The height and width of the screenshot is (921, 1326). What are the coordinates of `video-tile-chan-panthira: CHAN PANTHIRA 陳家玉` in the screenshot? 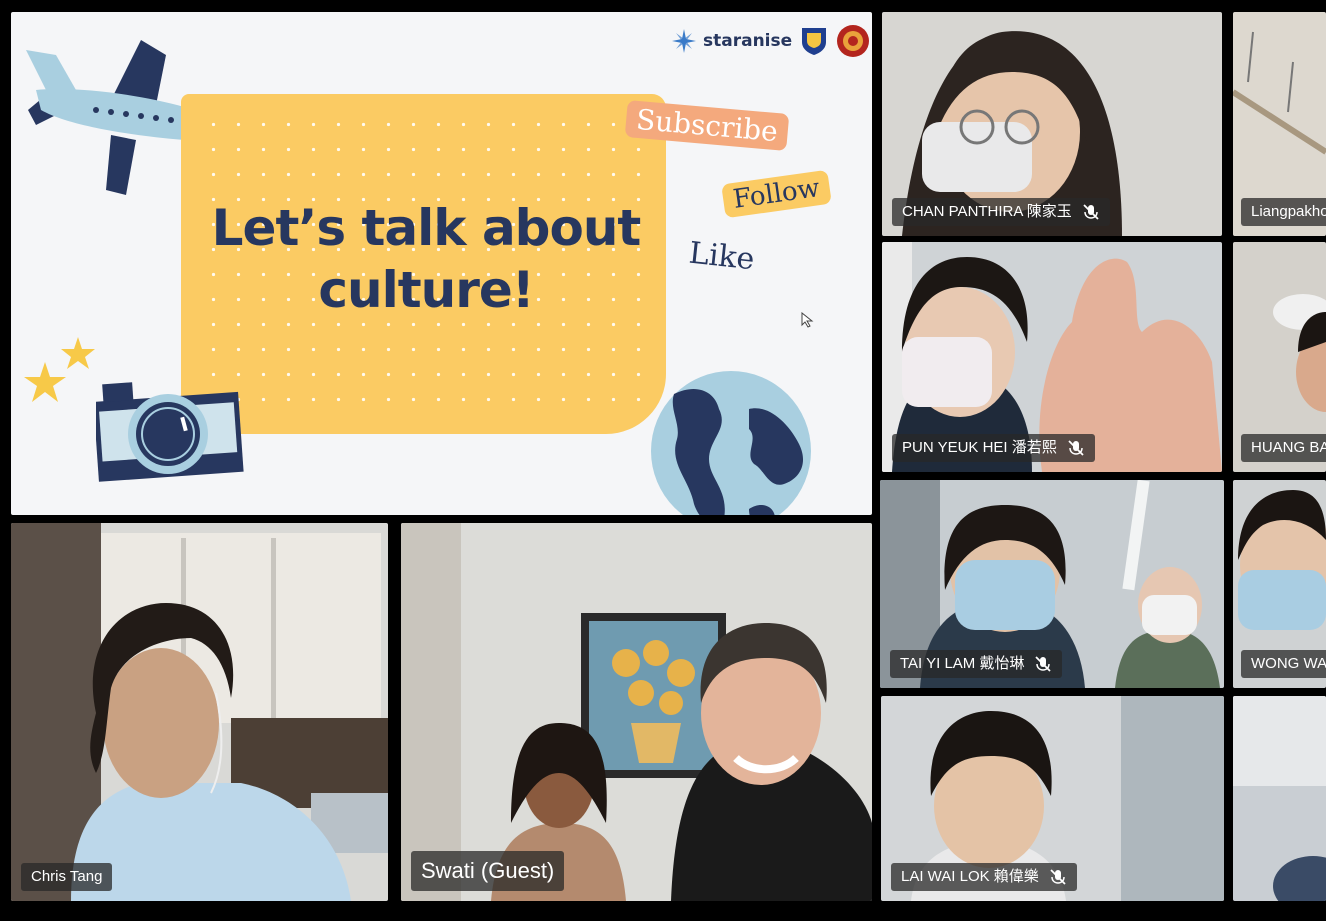 It's located at (1052, 124).